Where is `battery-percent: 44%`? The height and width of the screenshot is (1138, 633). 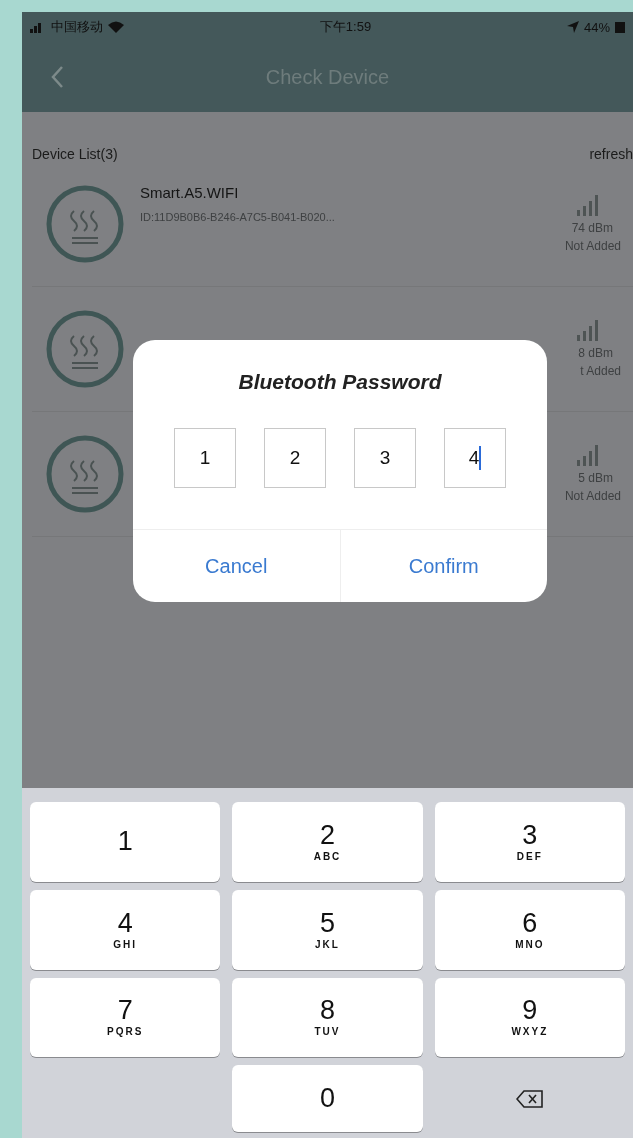
battery-percent: 44% is located at coordinates (596, 27).